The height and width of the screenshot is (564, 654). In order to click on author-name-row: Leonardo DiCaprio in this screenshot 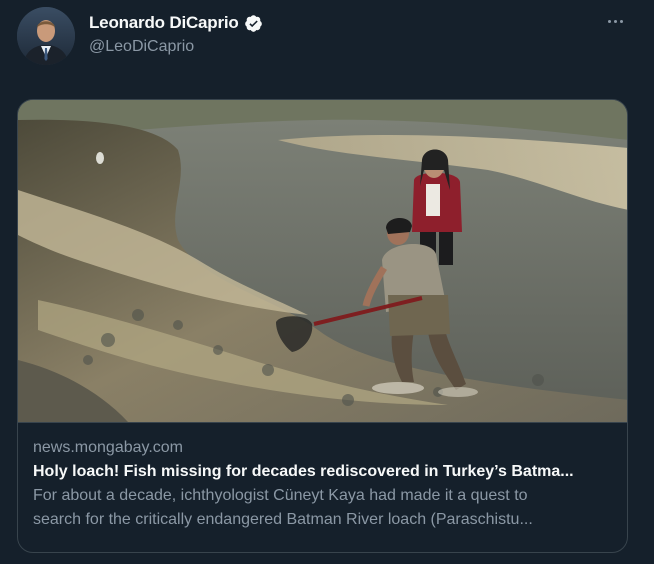, I will do `click(176, 23)`.